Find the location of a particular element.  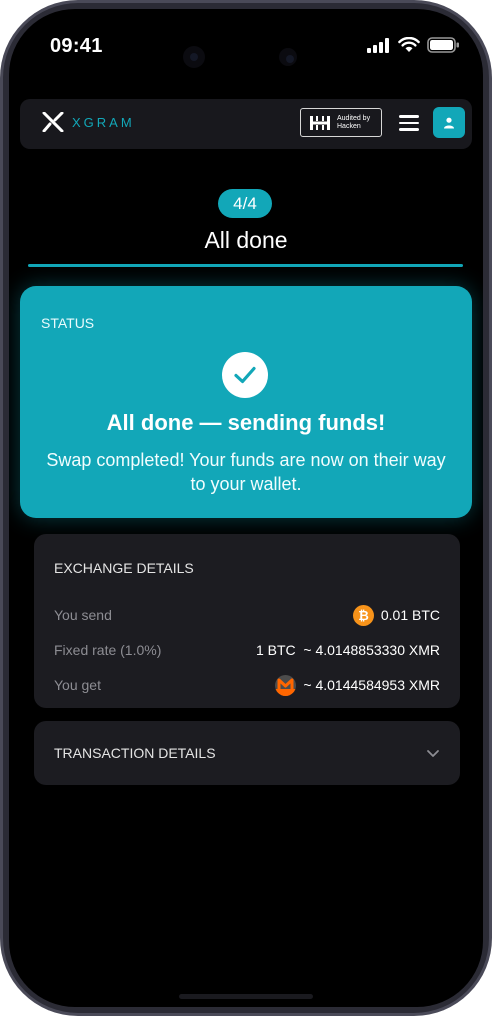

detail-label: You get is located at coordinates (77, 685).